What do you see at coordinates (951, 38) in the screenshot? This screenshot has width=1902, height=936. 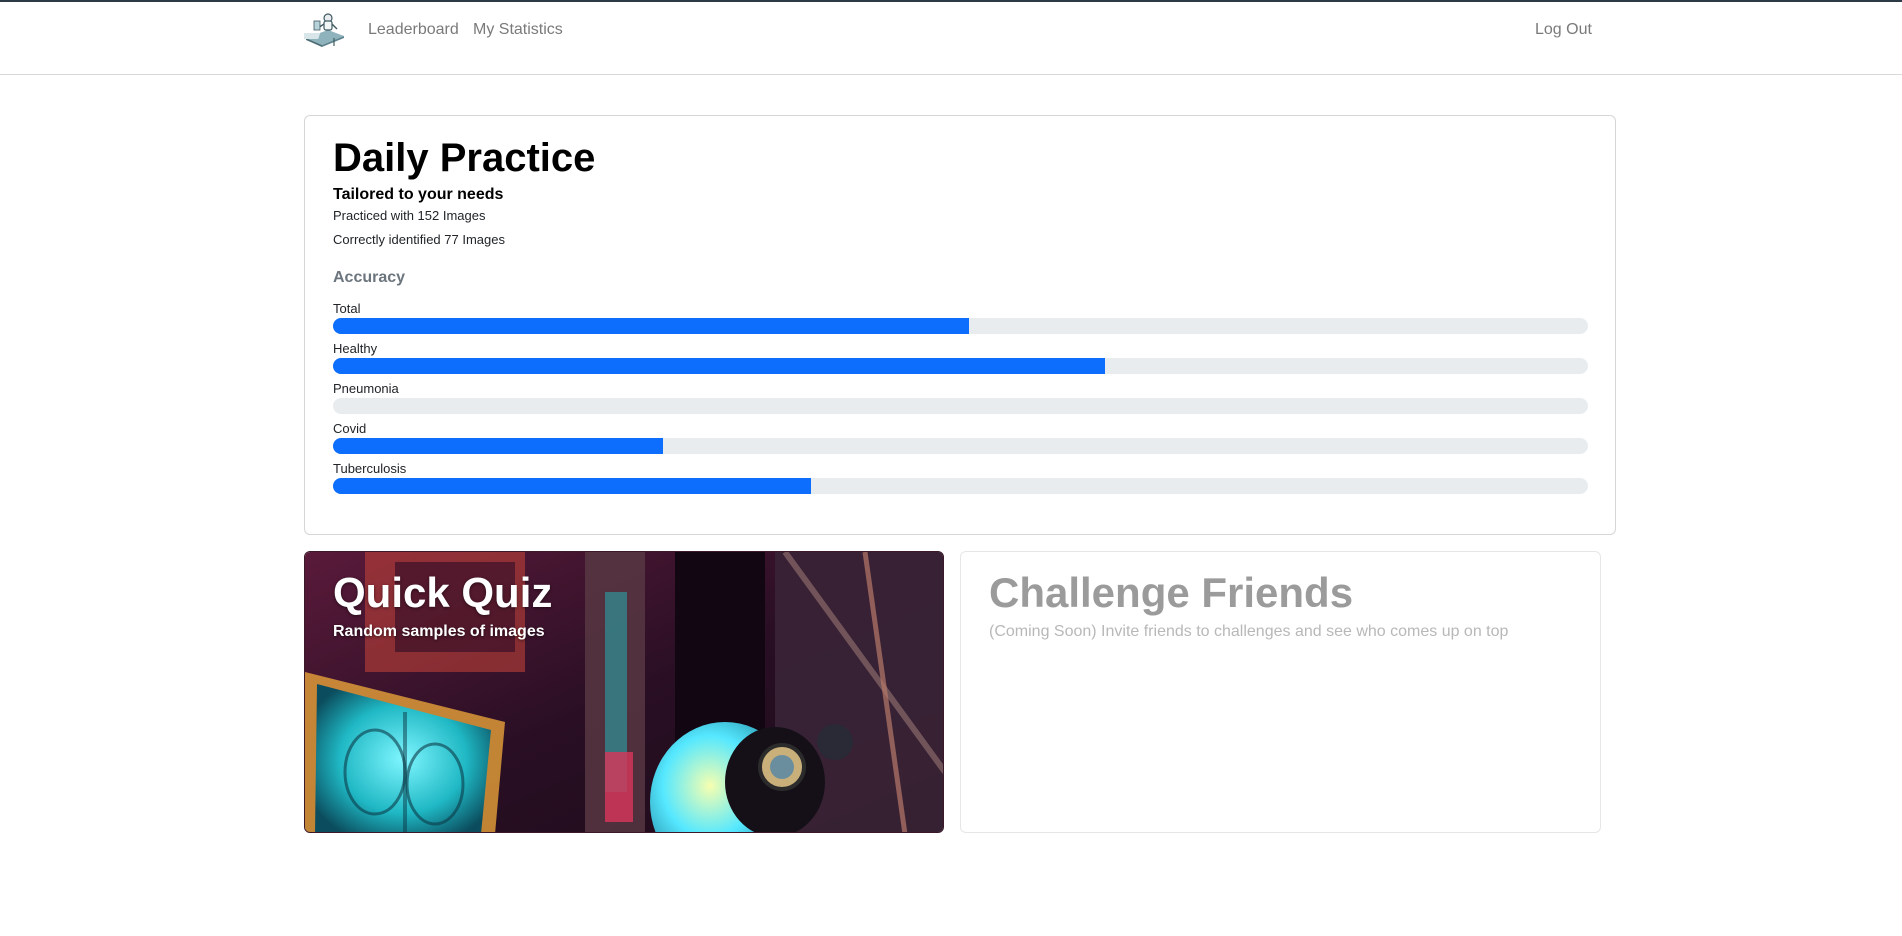 I see `navbar: Leaderboard My Statistics Log Out` at bounding box center [951, 38].